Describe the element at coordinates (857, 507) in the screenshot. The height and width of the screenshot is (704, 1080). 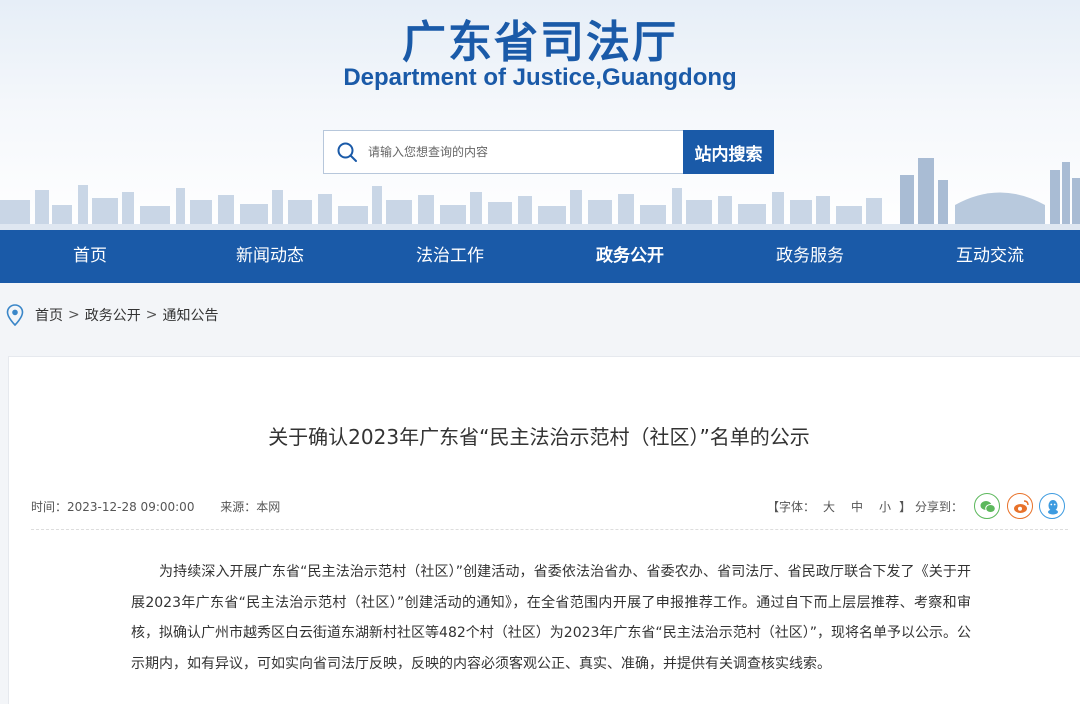
I see `font-size-medium: 中` at that location.